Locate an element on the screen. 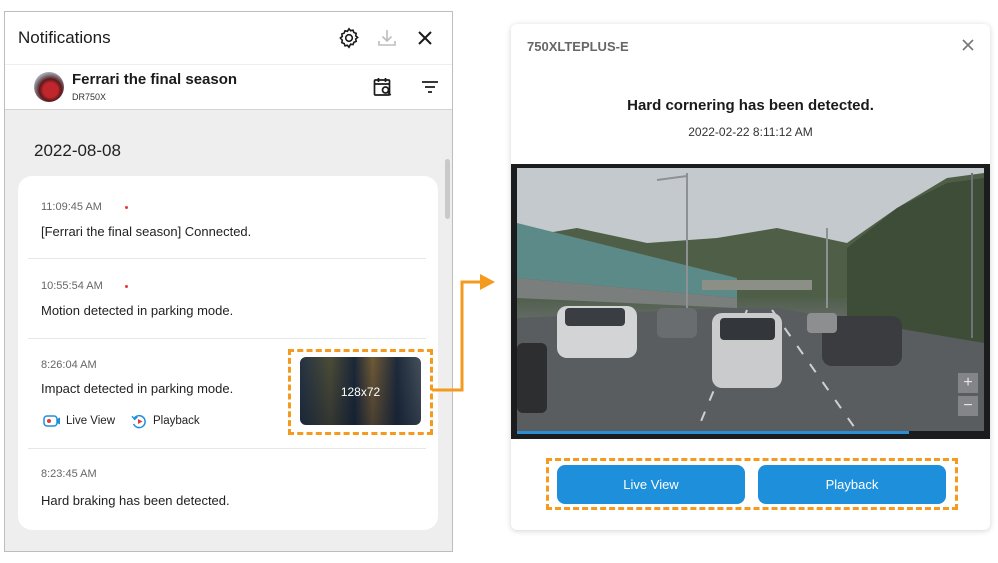 The width and height of the screenshot is (998, 563). event-datetime: 2022-02-22 8:11:12 AM is located at coordinates (750, 132).